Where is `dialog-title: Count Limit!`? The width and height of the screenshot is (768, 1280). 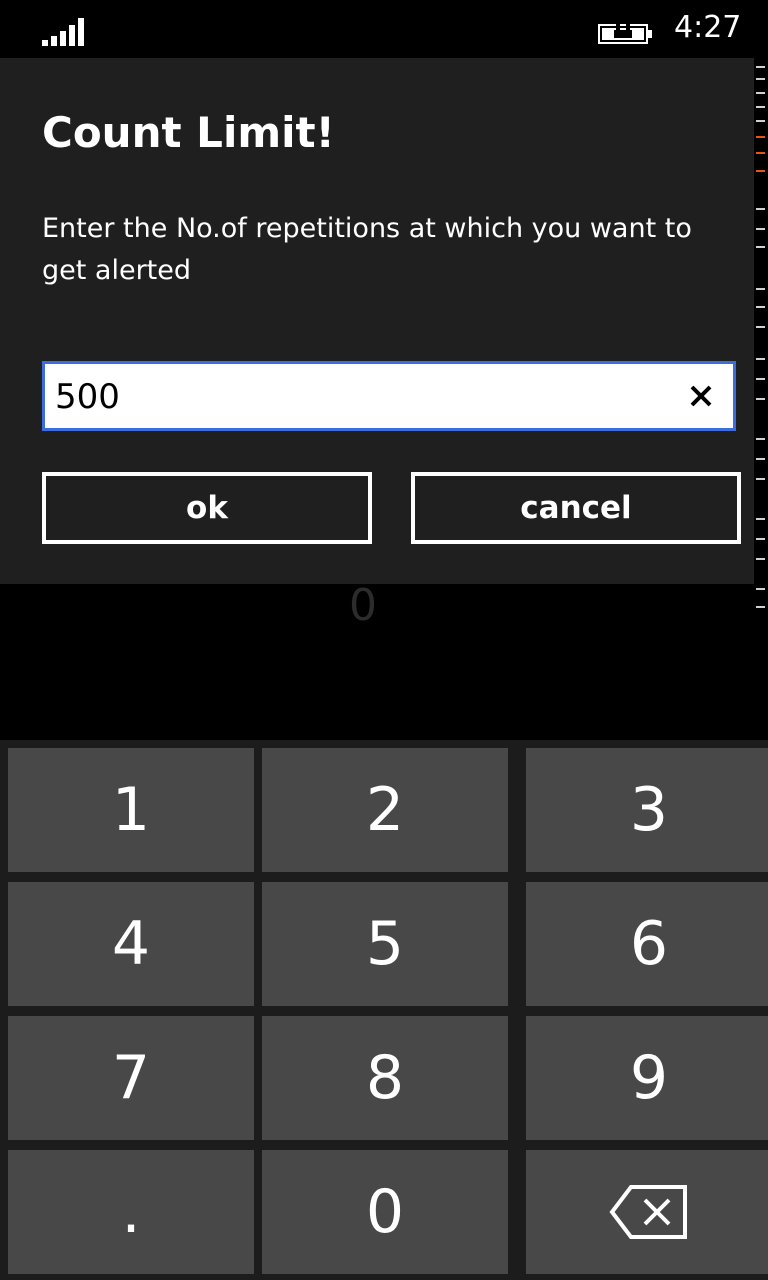 dialog-title: Count Limit! is located at coordinates (188, 132).